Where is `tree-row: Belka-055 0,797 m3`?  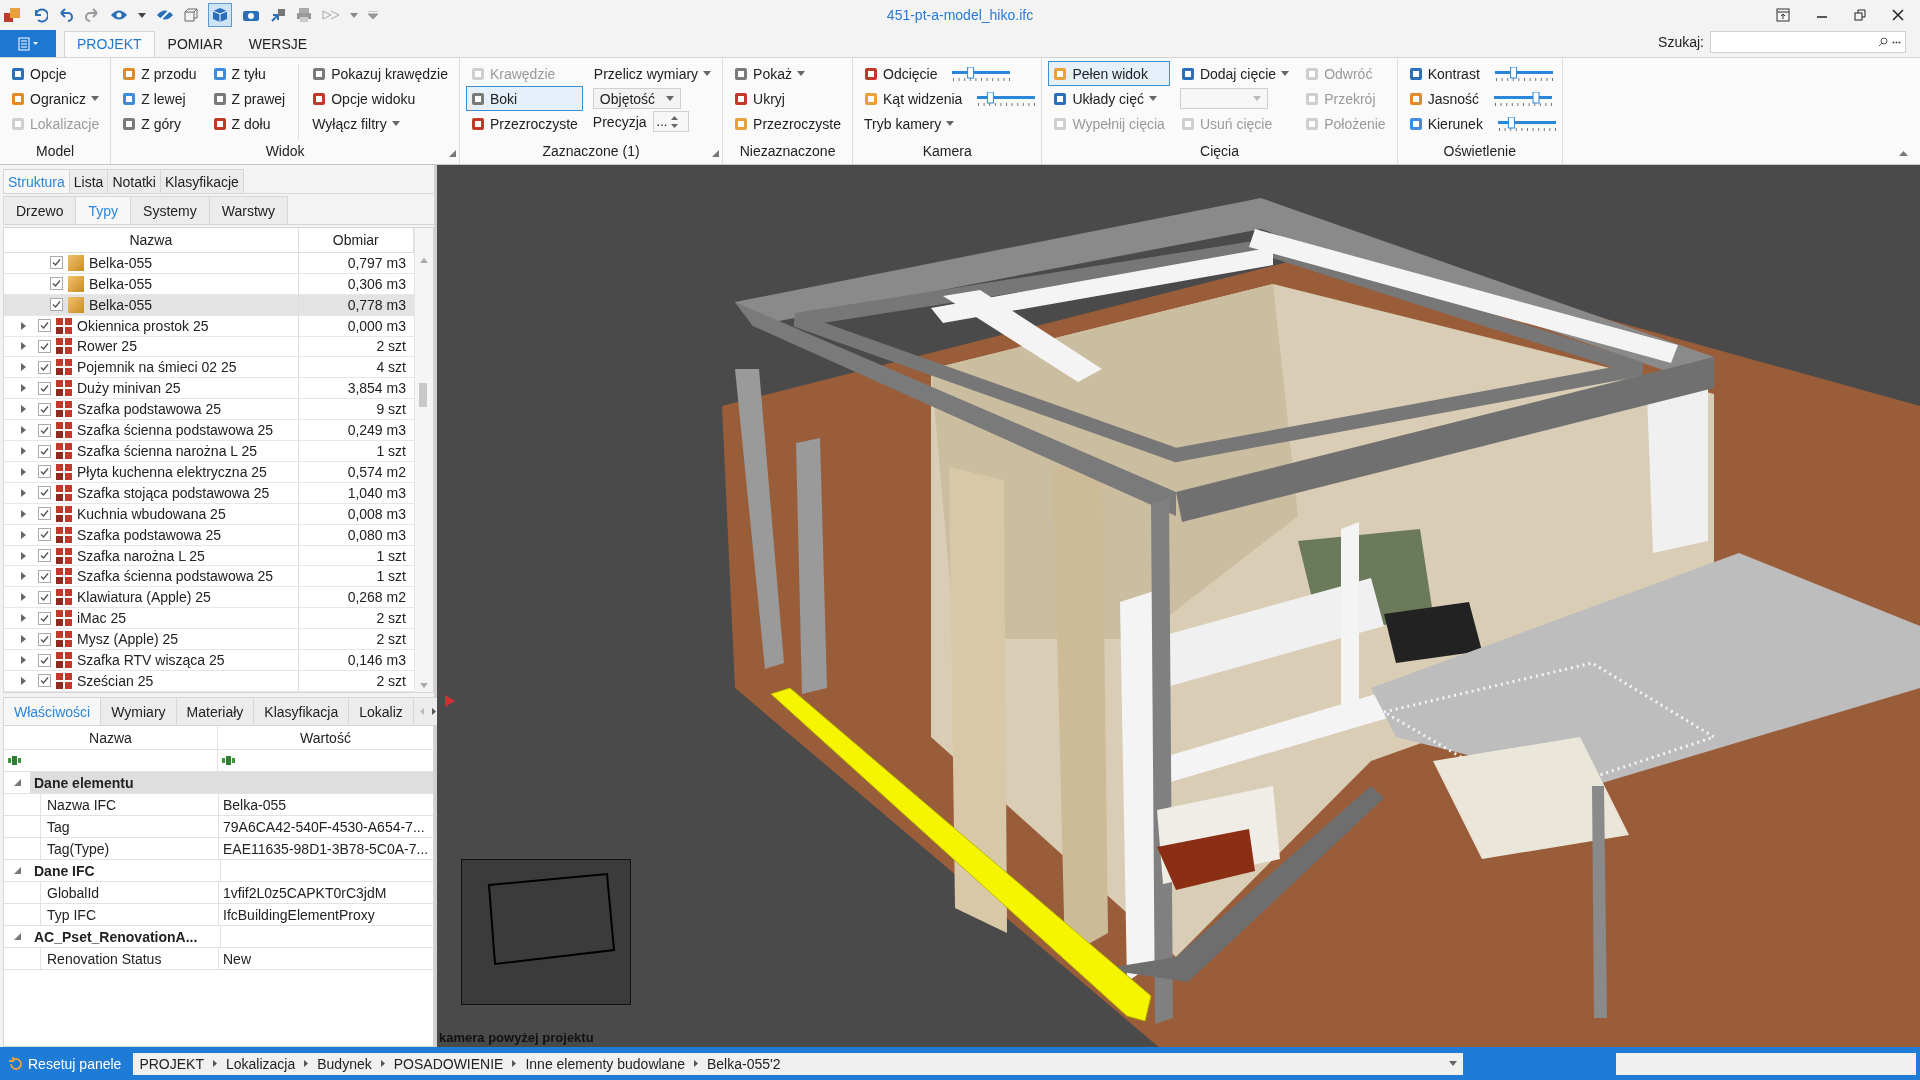 tree-row: Belka-055 0,797 m3 is located at coordinates (209, 263).